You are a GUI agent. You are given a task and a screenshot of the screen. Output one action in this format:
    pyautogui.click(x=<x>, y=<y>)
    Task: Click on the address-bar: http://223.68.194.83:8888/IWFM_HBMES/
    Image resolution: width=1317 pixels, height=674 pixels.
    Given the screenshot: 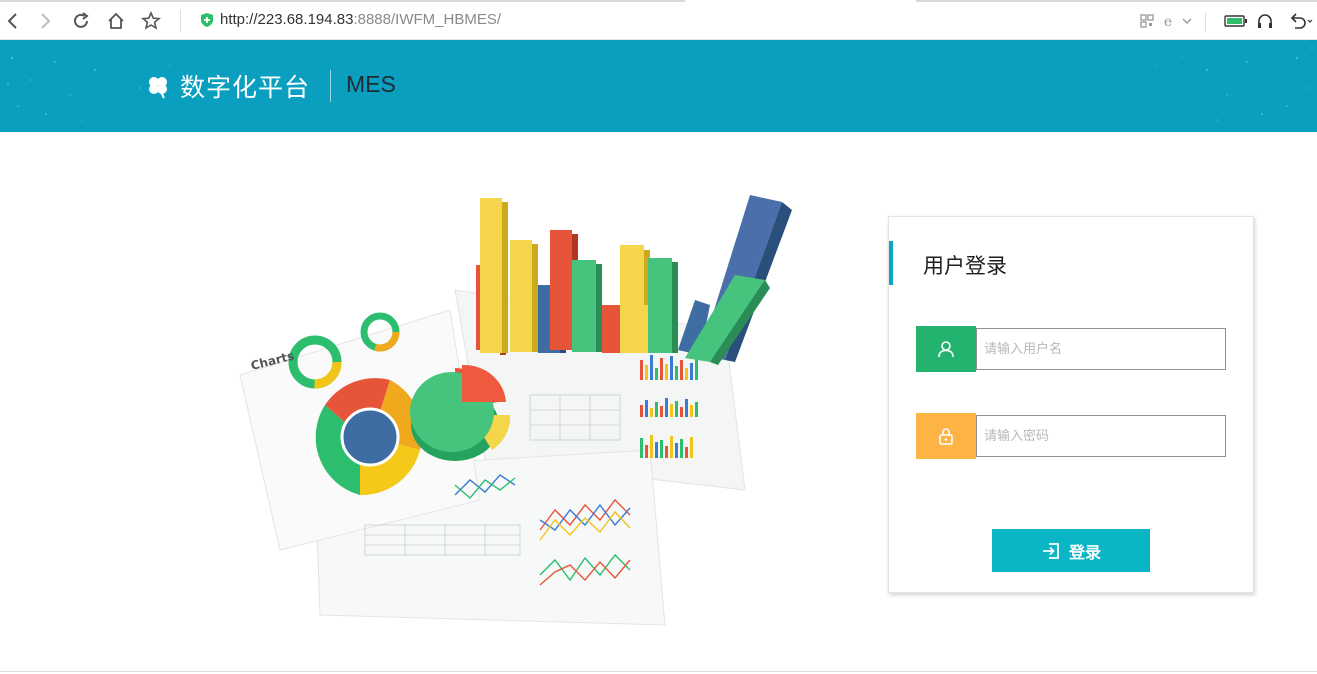 What is the action you would take?
    pyautogui.click(x=360, y=19)
    